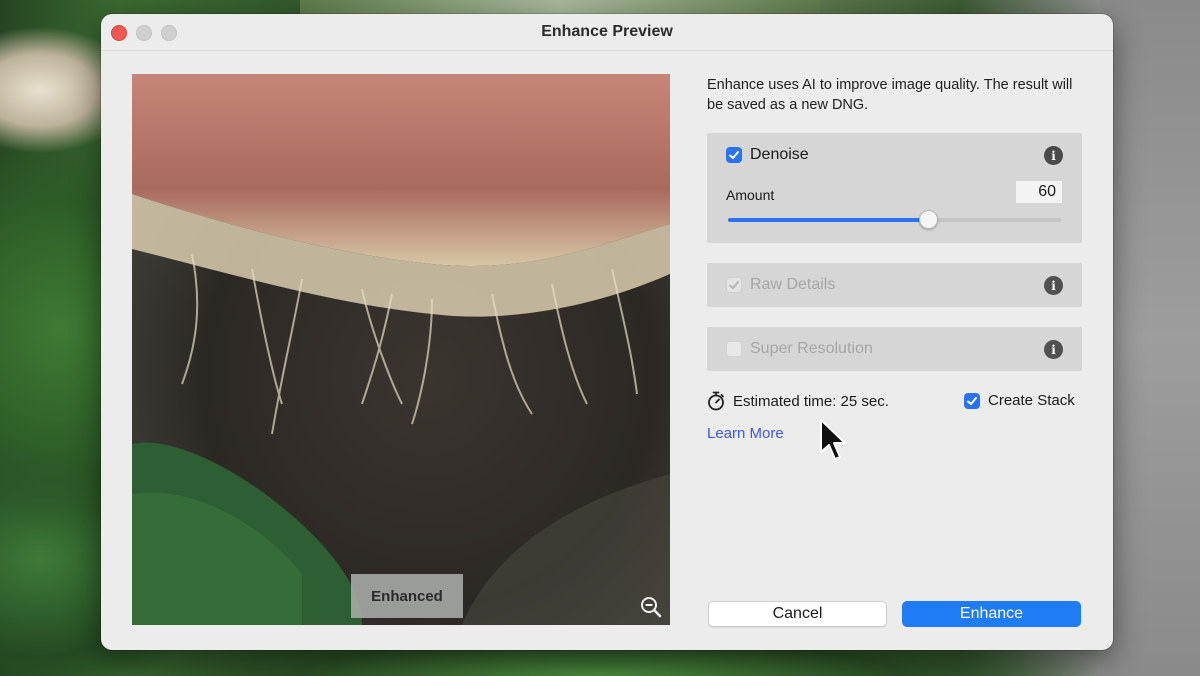 Image resolution: width=1200 pixels, height=676 pixels. I want to click on super-resolution-checkbox-row: Super Resolution, so click(799, 349).